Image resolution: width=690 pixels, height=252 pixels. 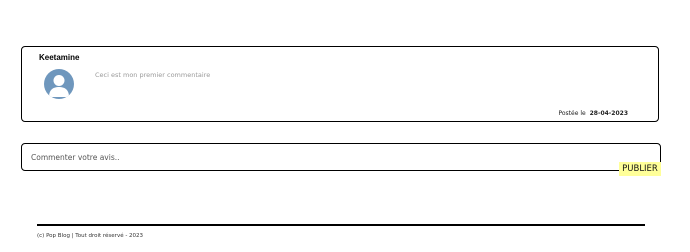 I want to click on posted-date-value: 28-04-2023, so click(x=608, y=113).